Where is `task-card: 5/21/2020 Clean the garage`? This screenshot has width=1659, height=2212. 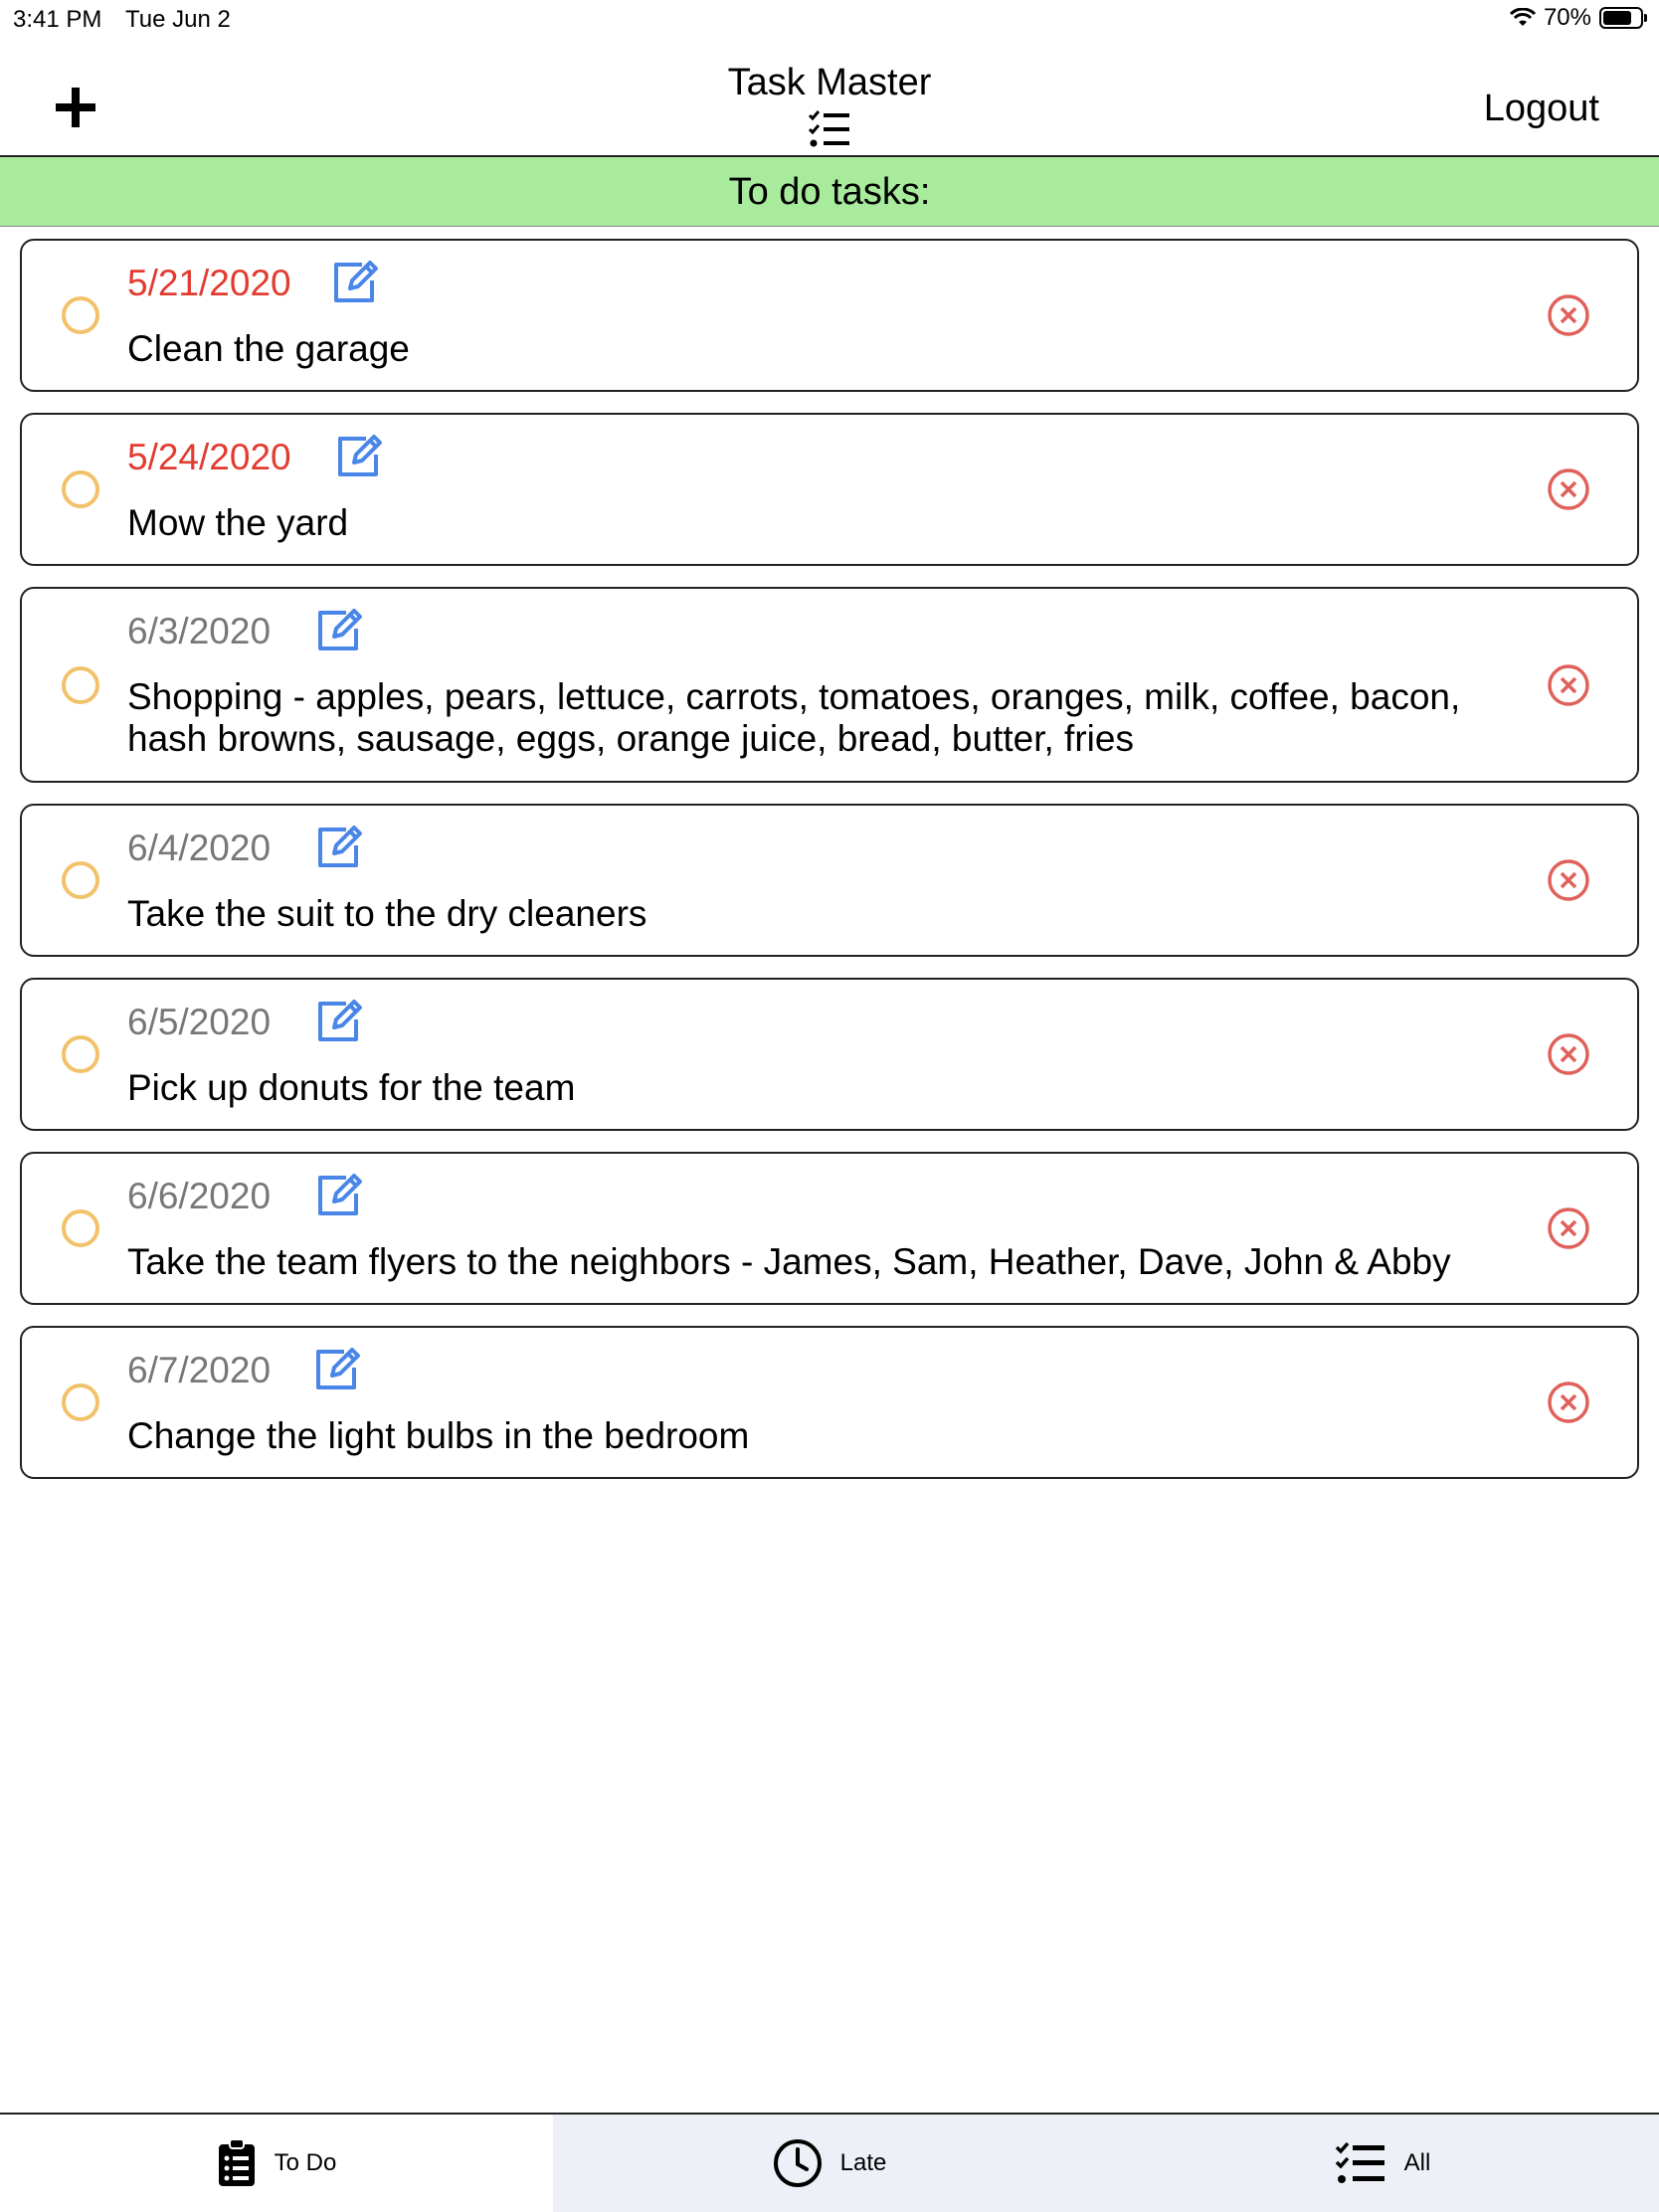 task-card: 5/21/2020 Clean the garage is located at coordinates (829, 315).